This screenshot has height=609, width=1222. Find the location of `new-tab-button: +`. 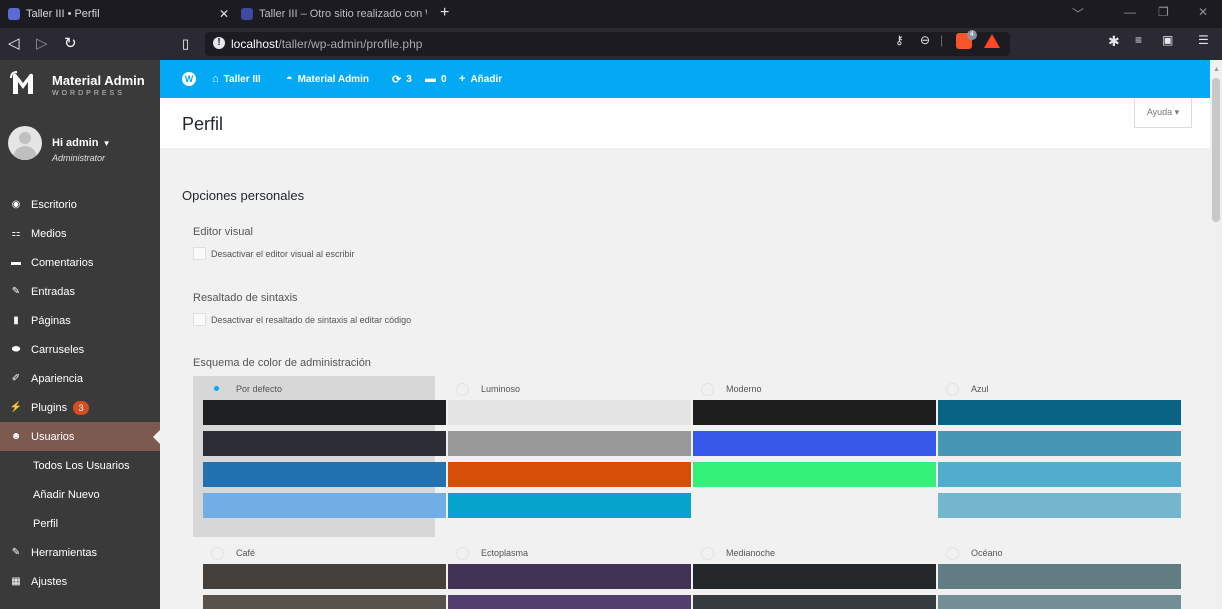

new-tab-button: + is located at coordinates (444, 13).